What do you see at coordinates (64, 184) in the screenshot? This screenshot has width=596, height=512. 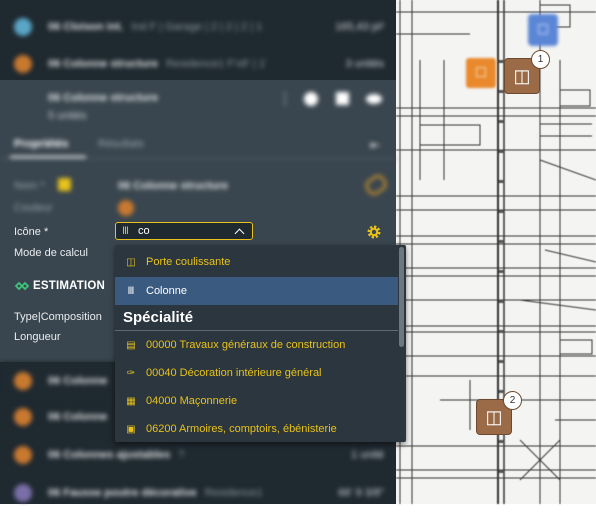 I see `name-required-icon` at bounding box center [64, 184].